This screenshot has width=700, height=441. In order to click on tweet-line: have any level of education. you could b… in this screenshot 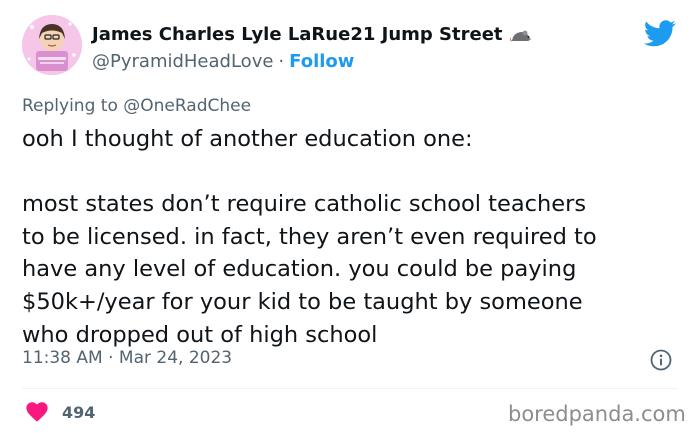, I will do `click(299, 269)`.